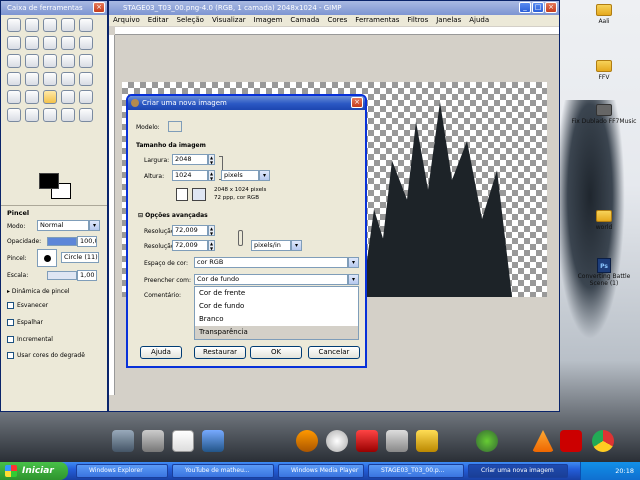 The width and height of the screenshot is (640, 480). Describe the element at coordinates (50, 115) in the screenshot. I see `heal-tool-icon` at that location.